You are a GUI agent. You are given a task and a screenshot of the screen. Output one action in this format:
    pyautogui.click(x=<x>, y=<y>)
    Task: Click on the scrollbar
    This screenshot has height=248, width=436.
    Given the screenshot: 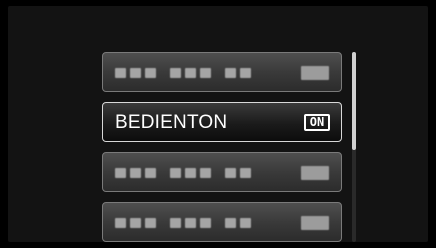 What is the action you would take?
    pyautogui.click(x=354, y=147)
    